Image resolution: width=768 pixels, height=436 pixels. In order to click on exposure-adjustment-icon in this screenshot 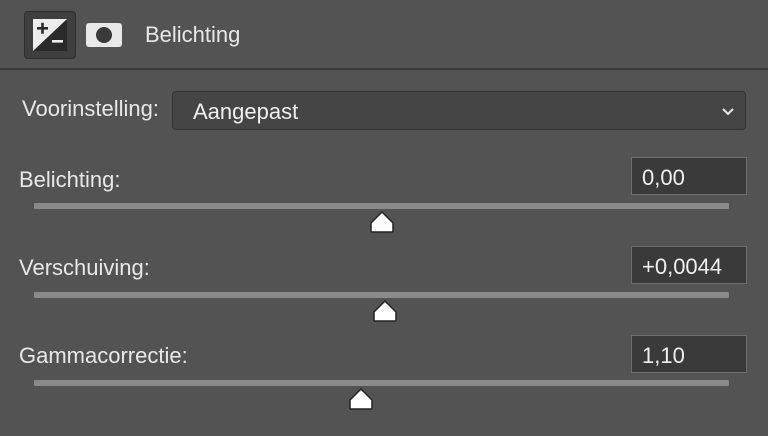, I will do `click(50, 35)`.